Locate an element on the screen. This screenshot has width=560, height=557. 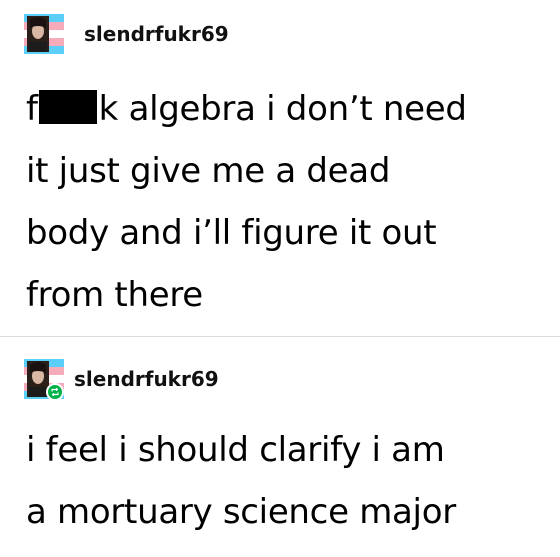
avatar-image is located at coordinates (44, 34).